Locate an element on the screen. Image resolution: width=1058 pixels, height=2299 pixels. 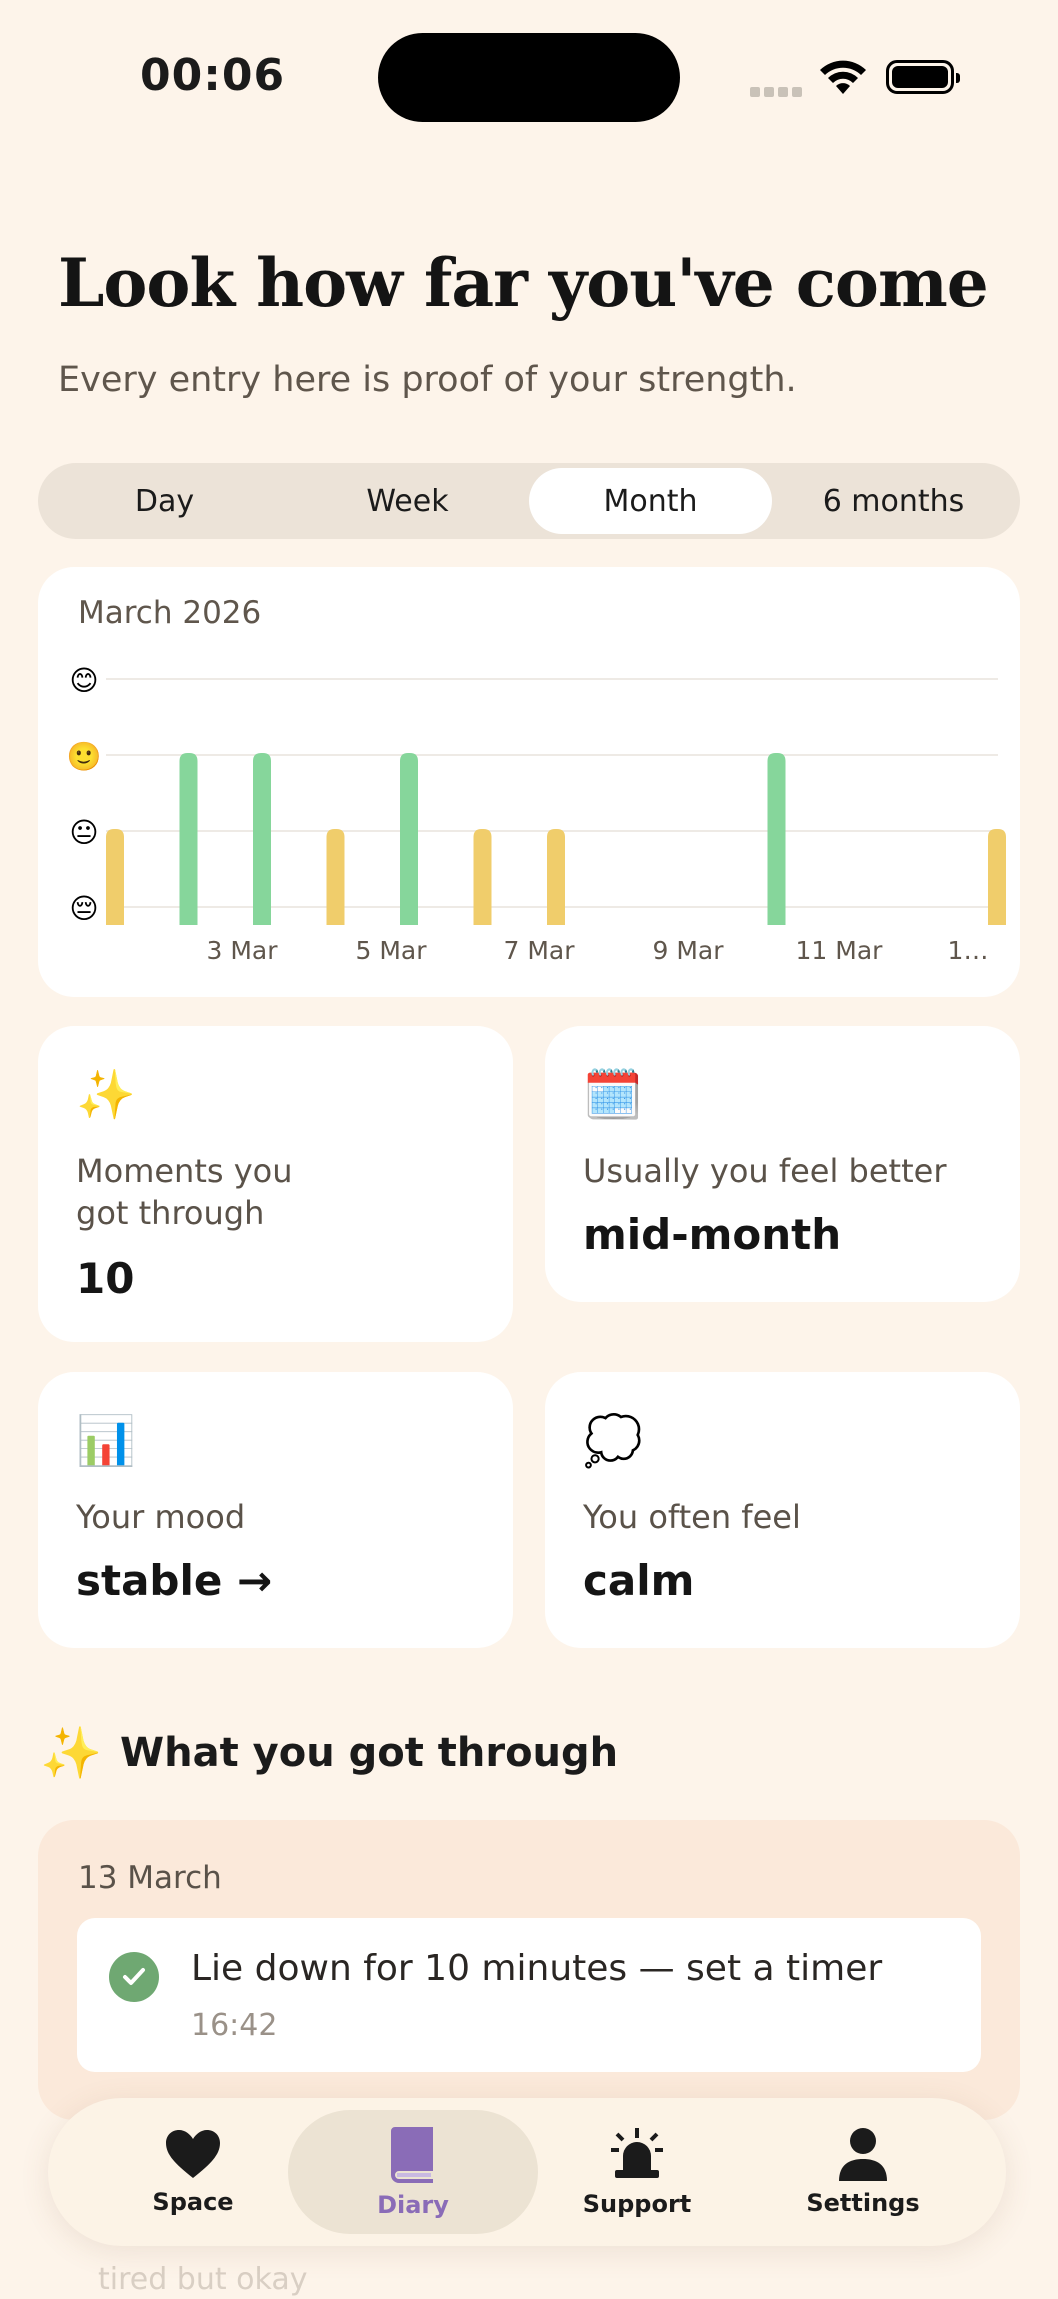
tab-week: Week is located at coordinates (407, 501).